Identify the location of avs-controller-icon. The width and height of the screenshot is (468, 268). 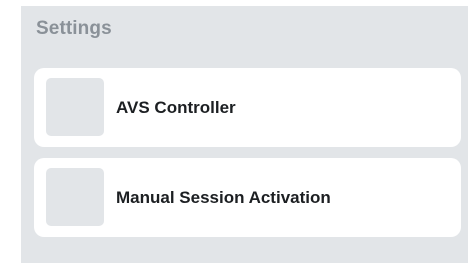
(75, 107).